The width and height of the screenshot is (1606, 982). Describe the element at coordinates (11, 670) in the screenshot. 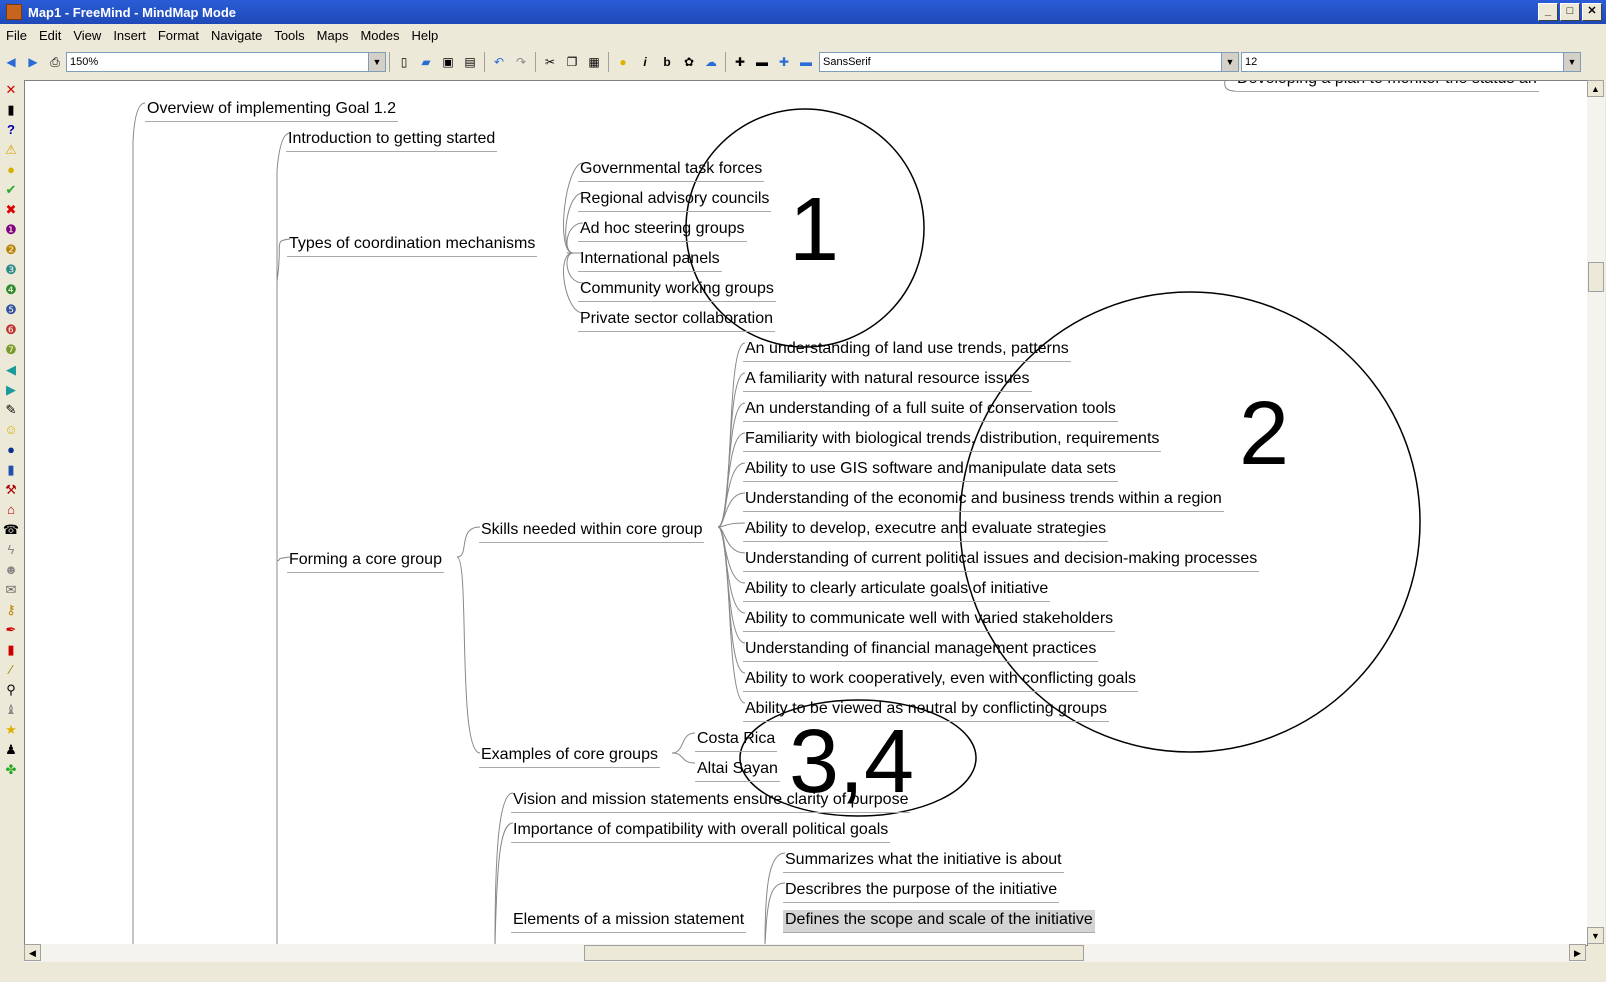

I see `wand-icon: ⁄` at that location.